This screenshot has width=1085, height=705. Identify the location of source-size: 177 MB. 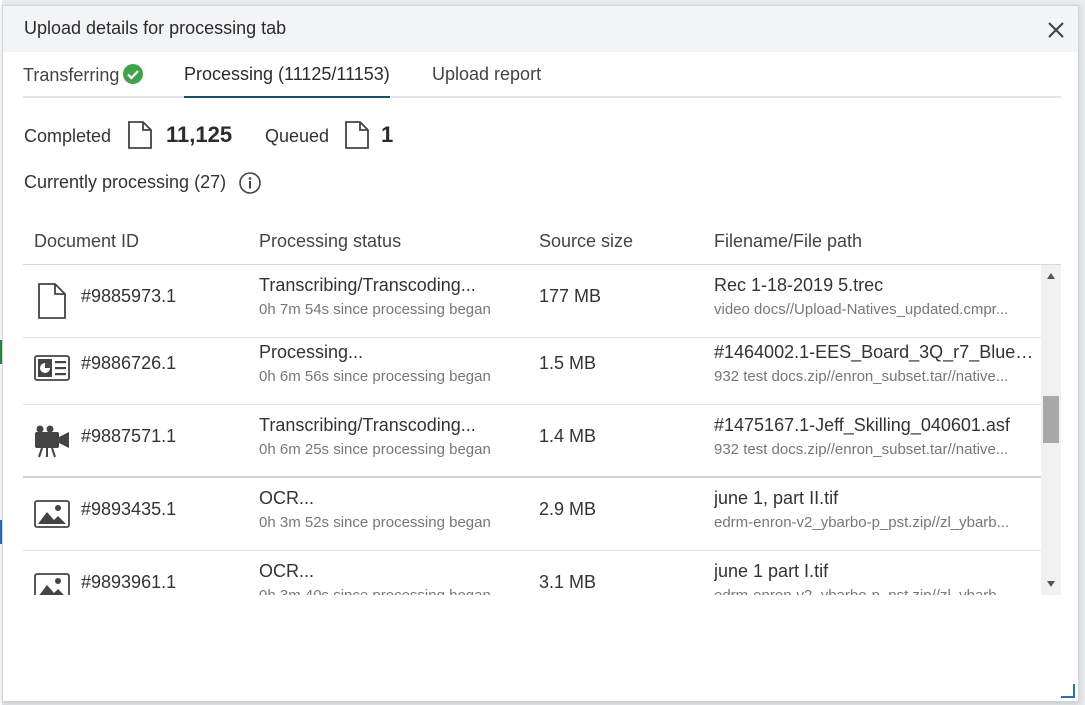
(570, 296).